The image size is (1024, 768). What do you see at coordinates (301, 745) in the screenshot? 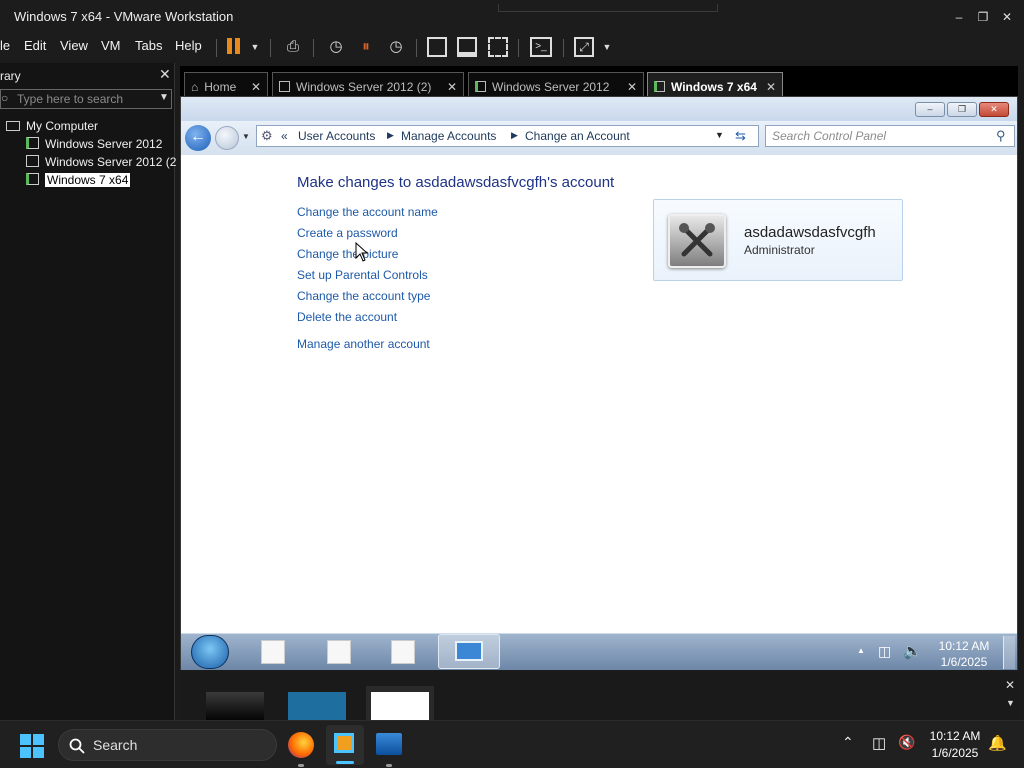
I see `firefox-icon` at bounding box center [301, 745].